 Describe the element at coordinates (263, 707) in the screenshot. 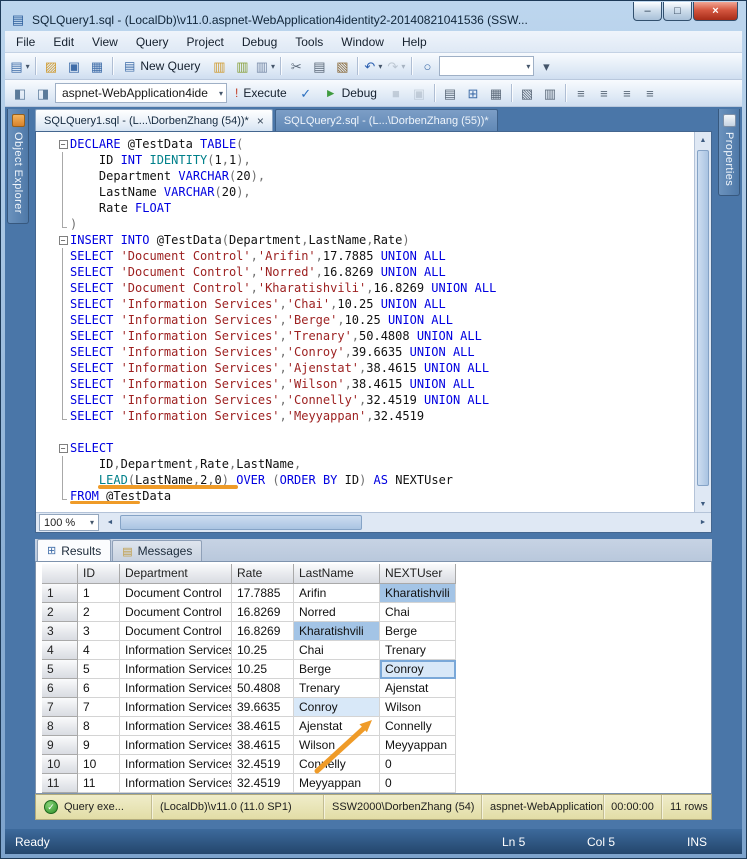

I see `cell-rate: 39.6635` at that location.